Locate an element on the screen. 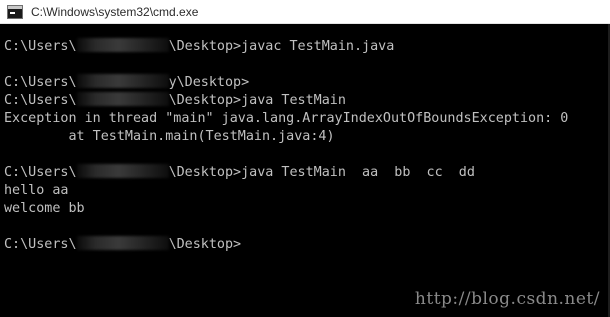  console-line: at TestMain.main(TestMain.java:4) is located at coordinates (306, 137).